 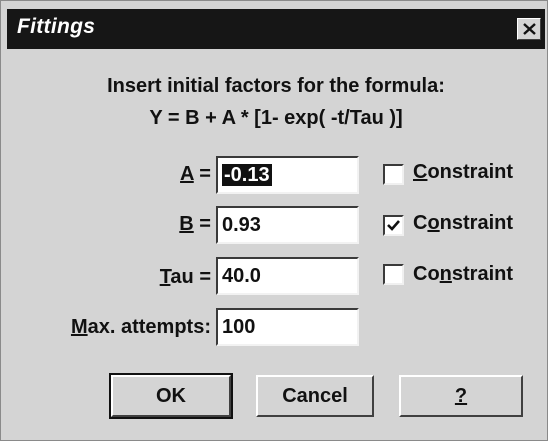 What do you see at coordinates (241, 225) in the screenshot?
I see `b-value: 0.93` at bounding box center [241, 225].